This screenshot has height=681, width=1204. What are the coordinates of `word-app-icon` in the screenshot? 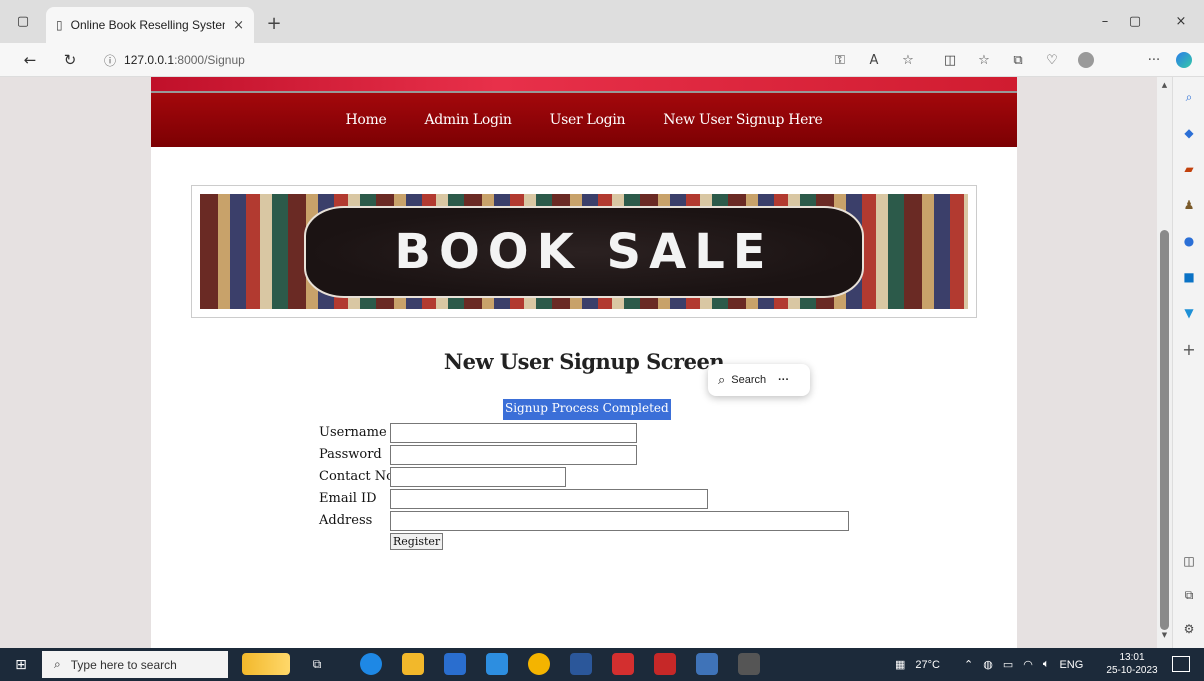 It's located at (581, 664).